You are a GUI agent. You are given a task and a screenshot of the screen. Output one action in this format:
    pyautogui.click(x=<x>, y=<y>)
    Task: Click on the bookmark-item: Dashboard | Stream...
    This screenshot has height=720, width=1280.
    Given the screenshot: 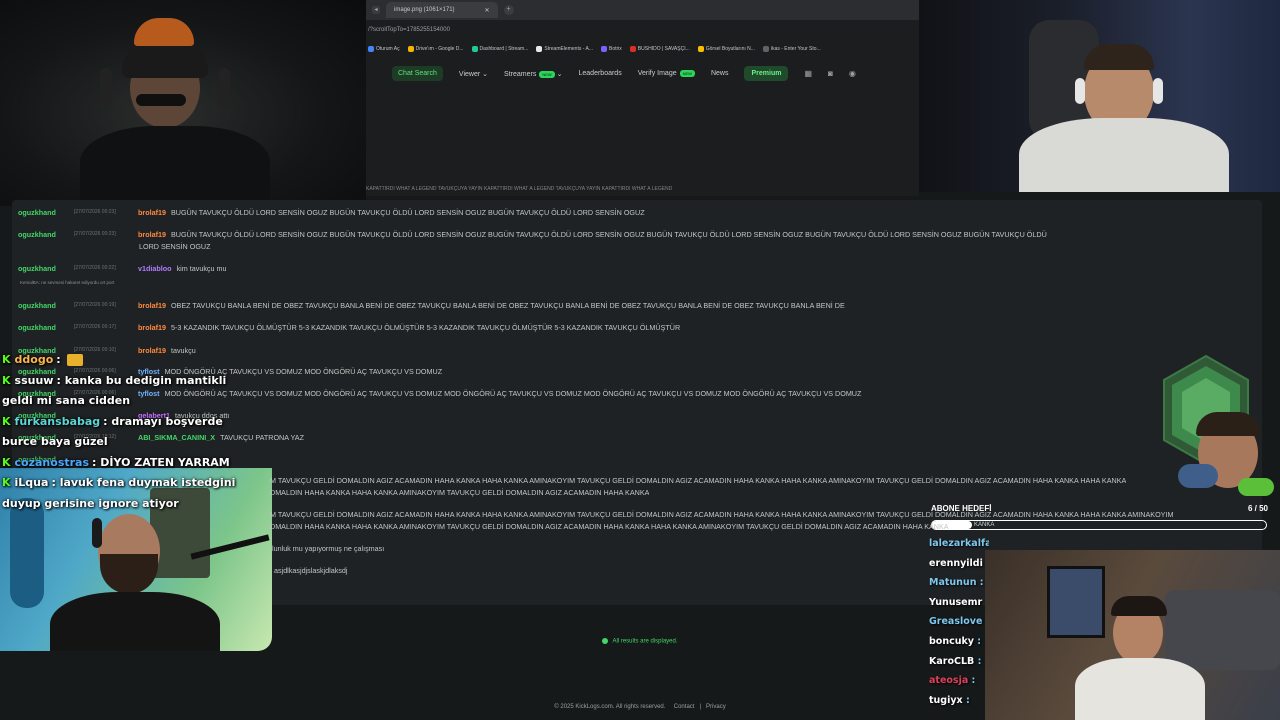 What is the action you would take?
    pyautogui.click(x=500, y=49)
    